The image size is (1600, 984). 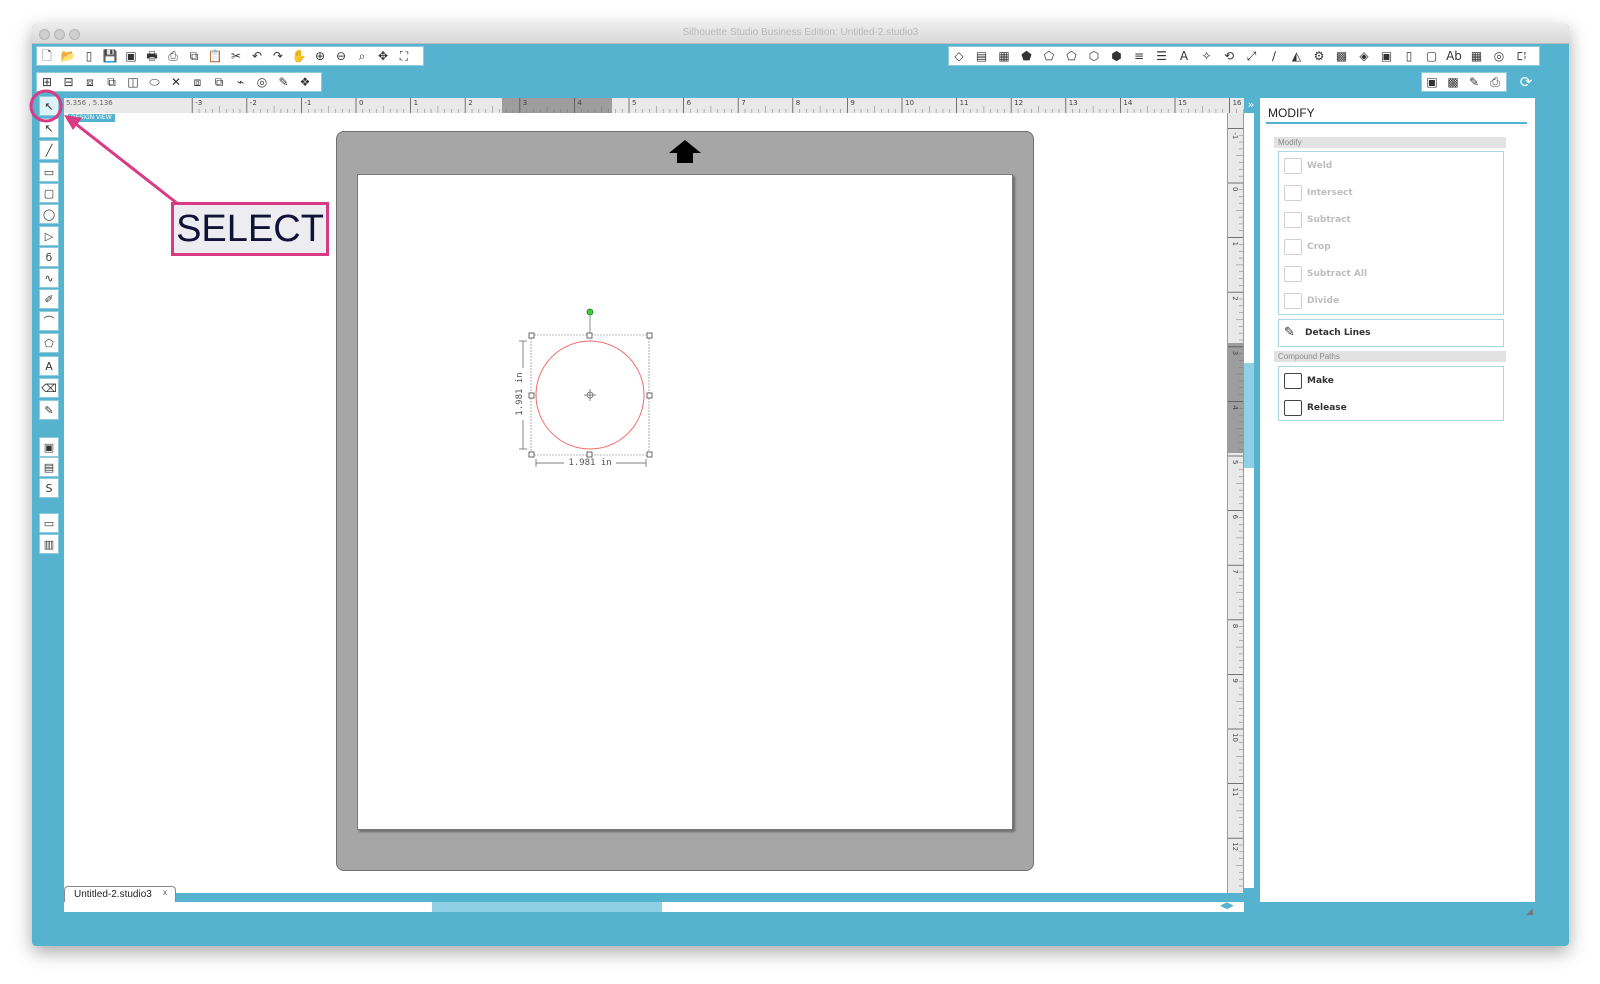 I want to click on eraser-tool-icon: ⌫, so click(x=49, y=388).